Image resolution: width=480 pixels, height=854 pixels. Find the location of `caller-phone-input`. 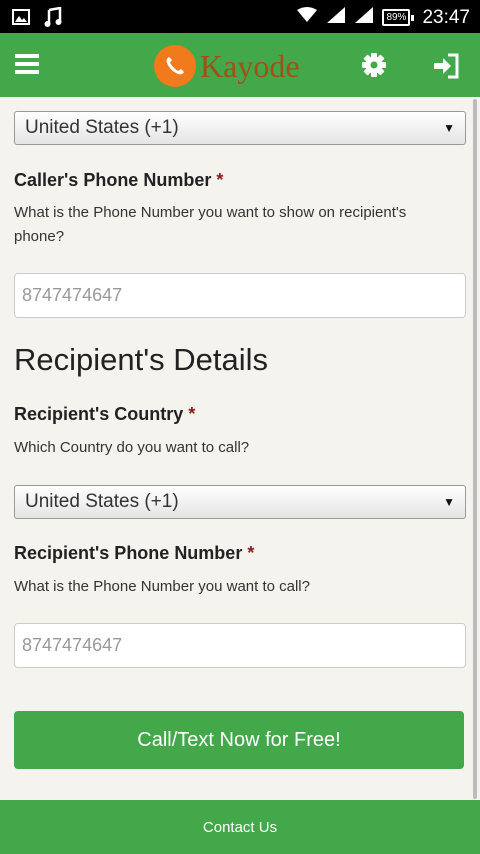

caller-phone-input is located at coordinates (240, 295).